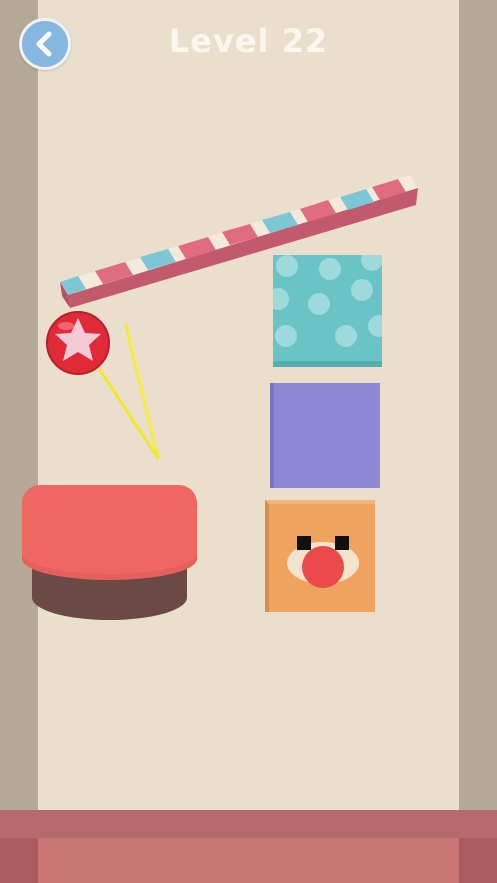 The image size is (497, 883). What do you see at coordinates (109, 532) in the screenshot?
I see `cup-top` at bounding box center [109, 532].